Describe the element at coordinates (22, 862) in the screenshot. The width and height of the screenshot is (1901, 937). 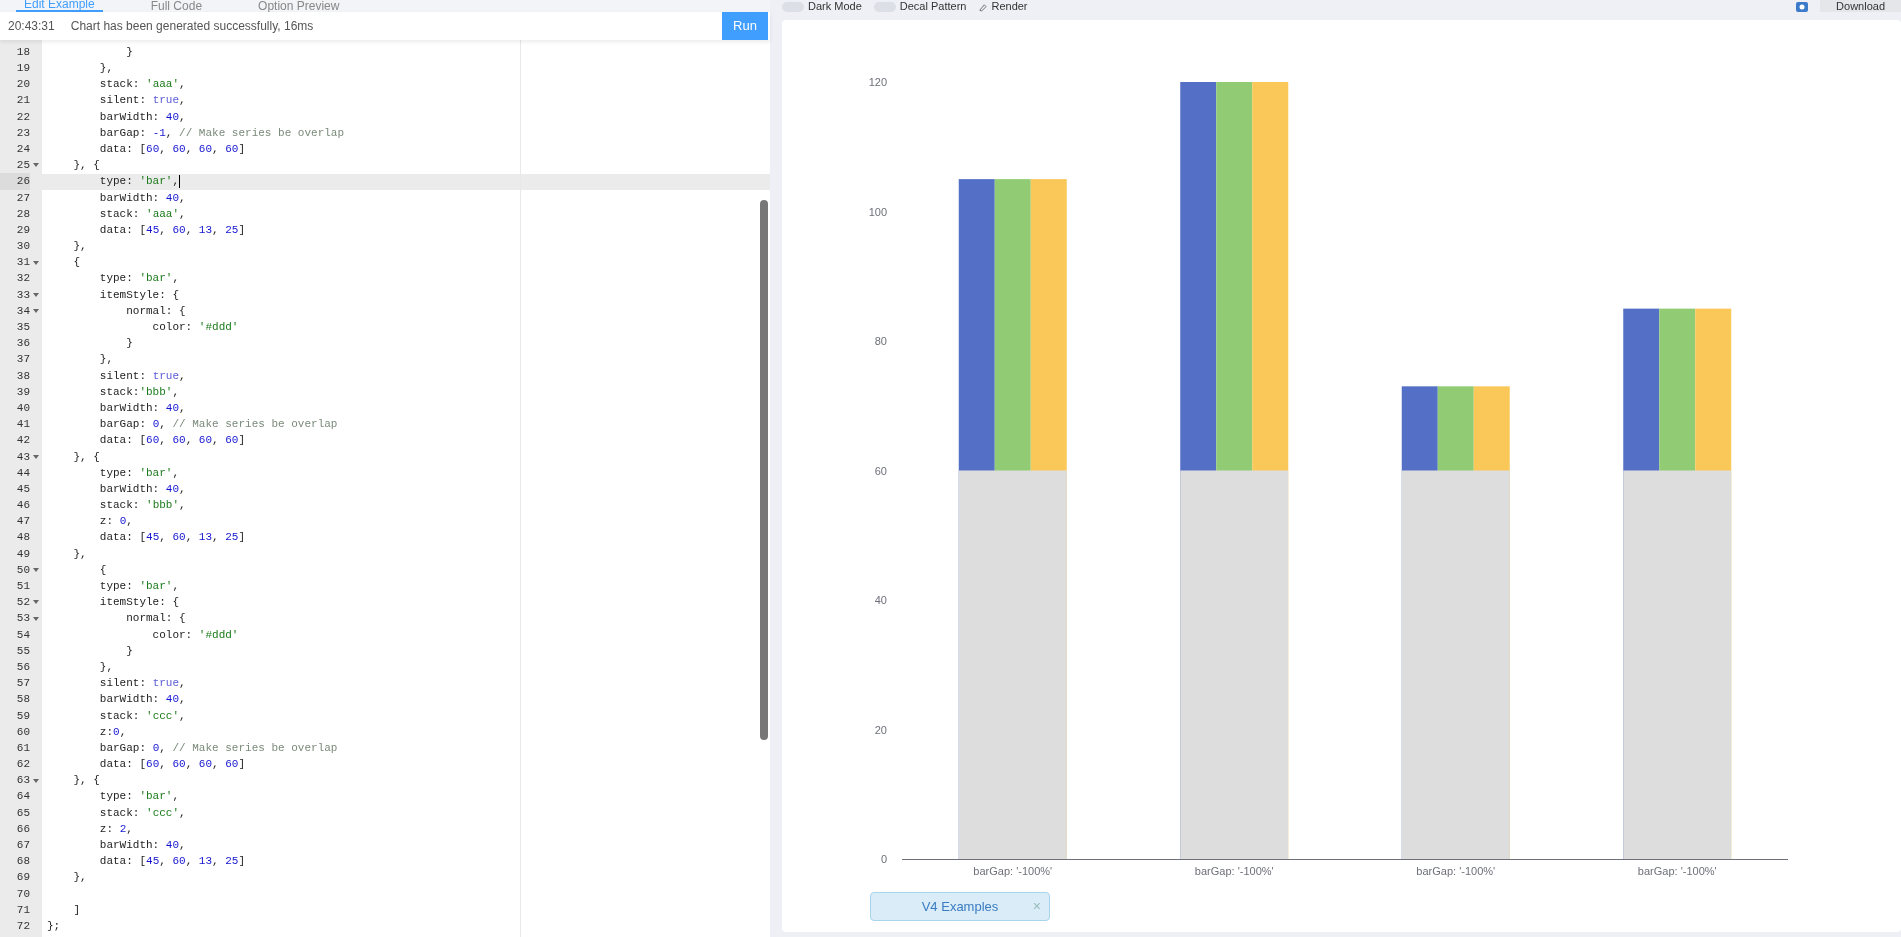
I see `line-number: 68` at that location.